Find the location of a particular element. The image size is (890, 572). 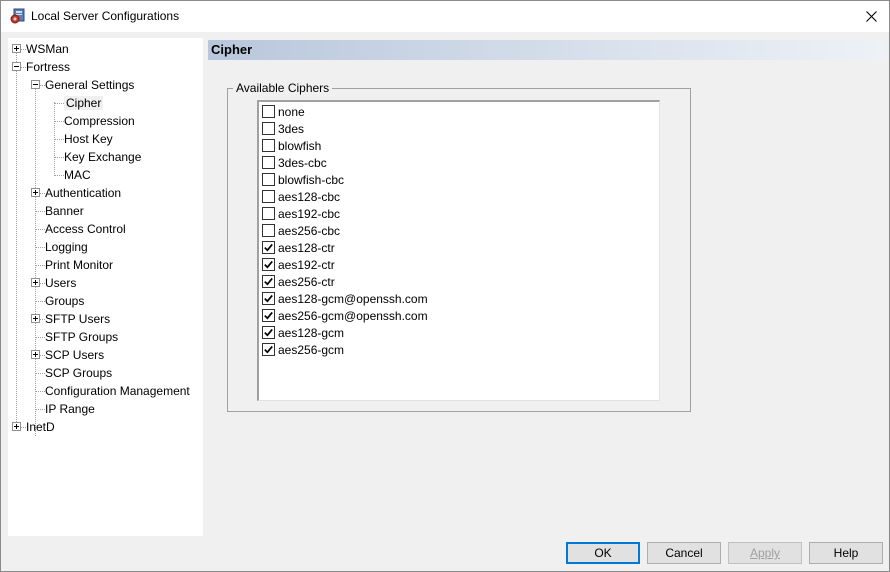

cipher-item: 3des-cbc is located at coordinates (294, 162).